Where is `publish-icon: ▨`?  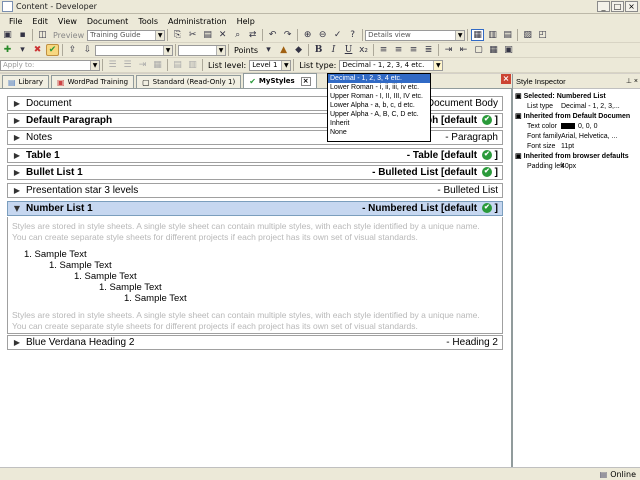
publish-icon: ▨ is located at coordinates (527, 35).